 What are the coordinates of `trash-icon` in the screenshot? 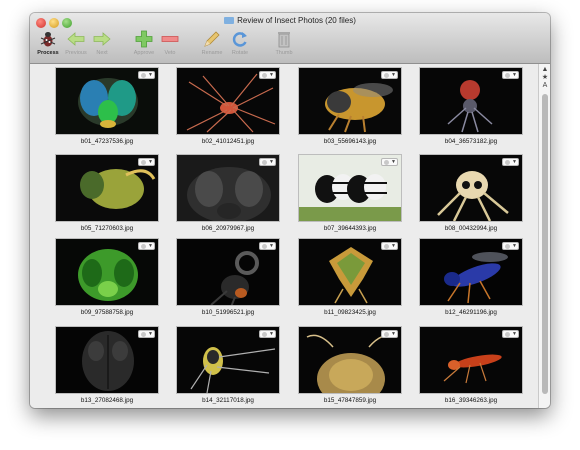 It's located at (284, 39).